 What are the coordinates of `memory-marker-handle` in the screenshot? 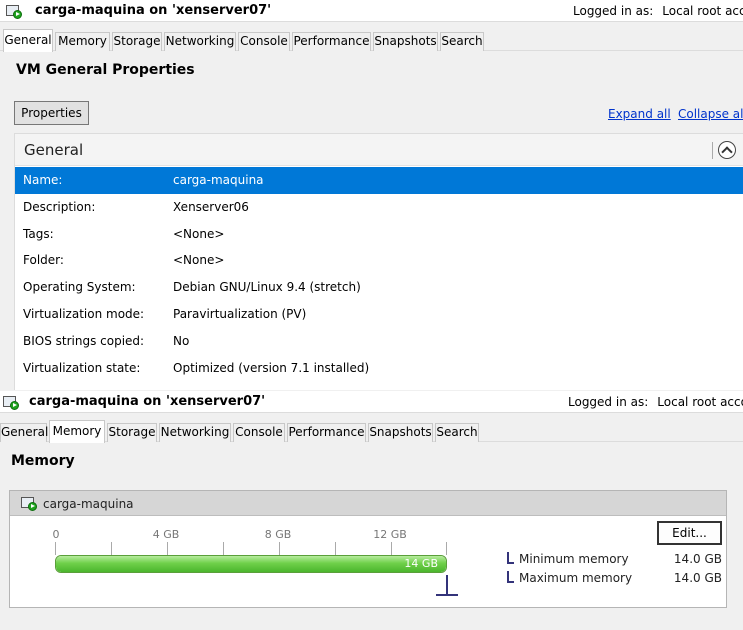 It's located at (447, 585).